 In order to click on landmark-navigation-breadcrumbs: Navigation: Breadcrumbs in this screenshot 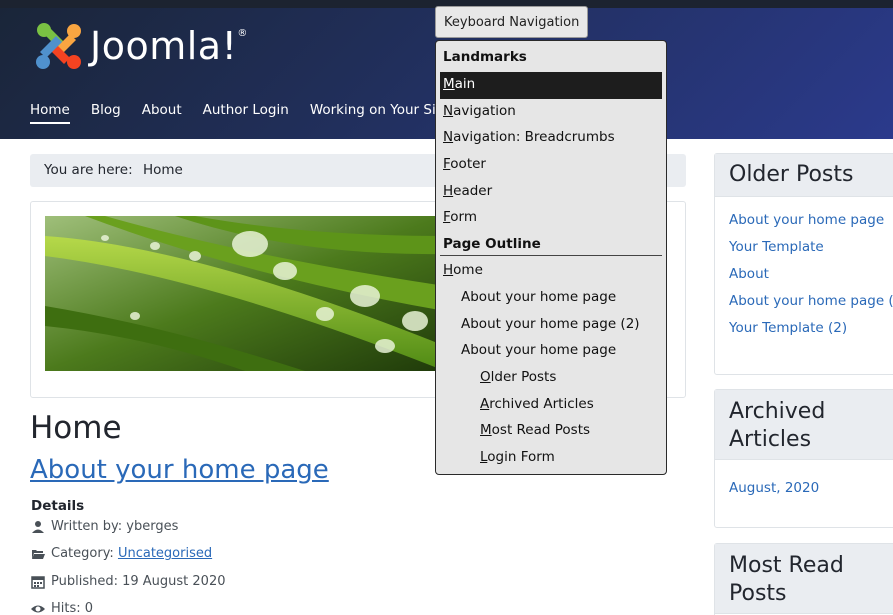, I will do `click(551, 138)`.